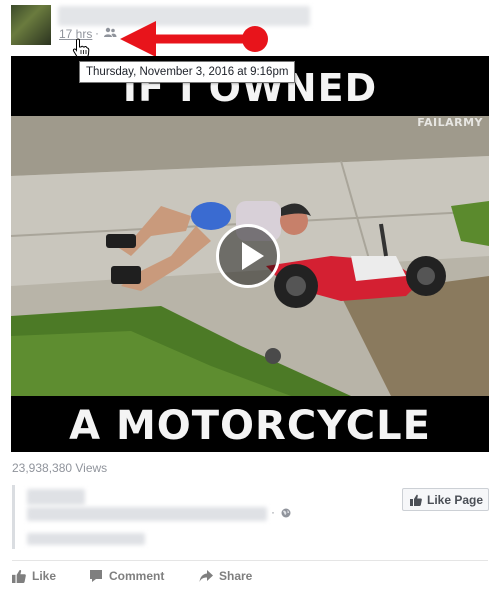  What do you see at coordinates (250, 426) in the screenshot?
I see `video-caption-bottom: A MOTORCYCLE` at bounding box center [250, 426].